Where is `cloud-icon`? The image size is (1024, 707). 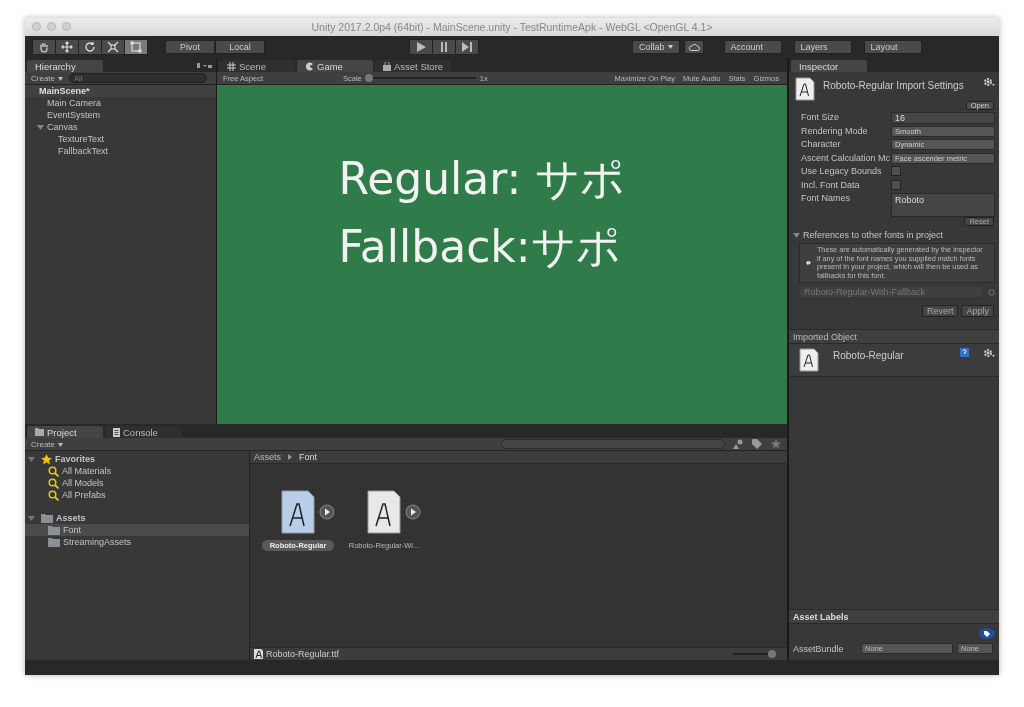 cloud-icon is located at coordinates (693, 47).